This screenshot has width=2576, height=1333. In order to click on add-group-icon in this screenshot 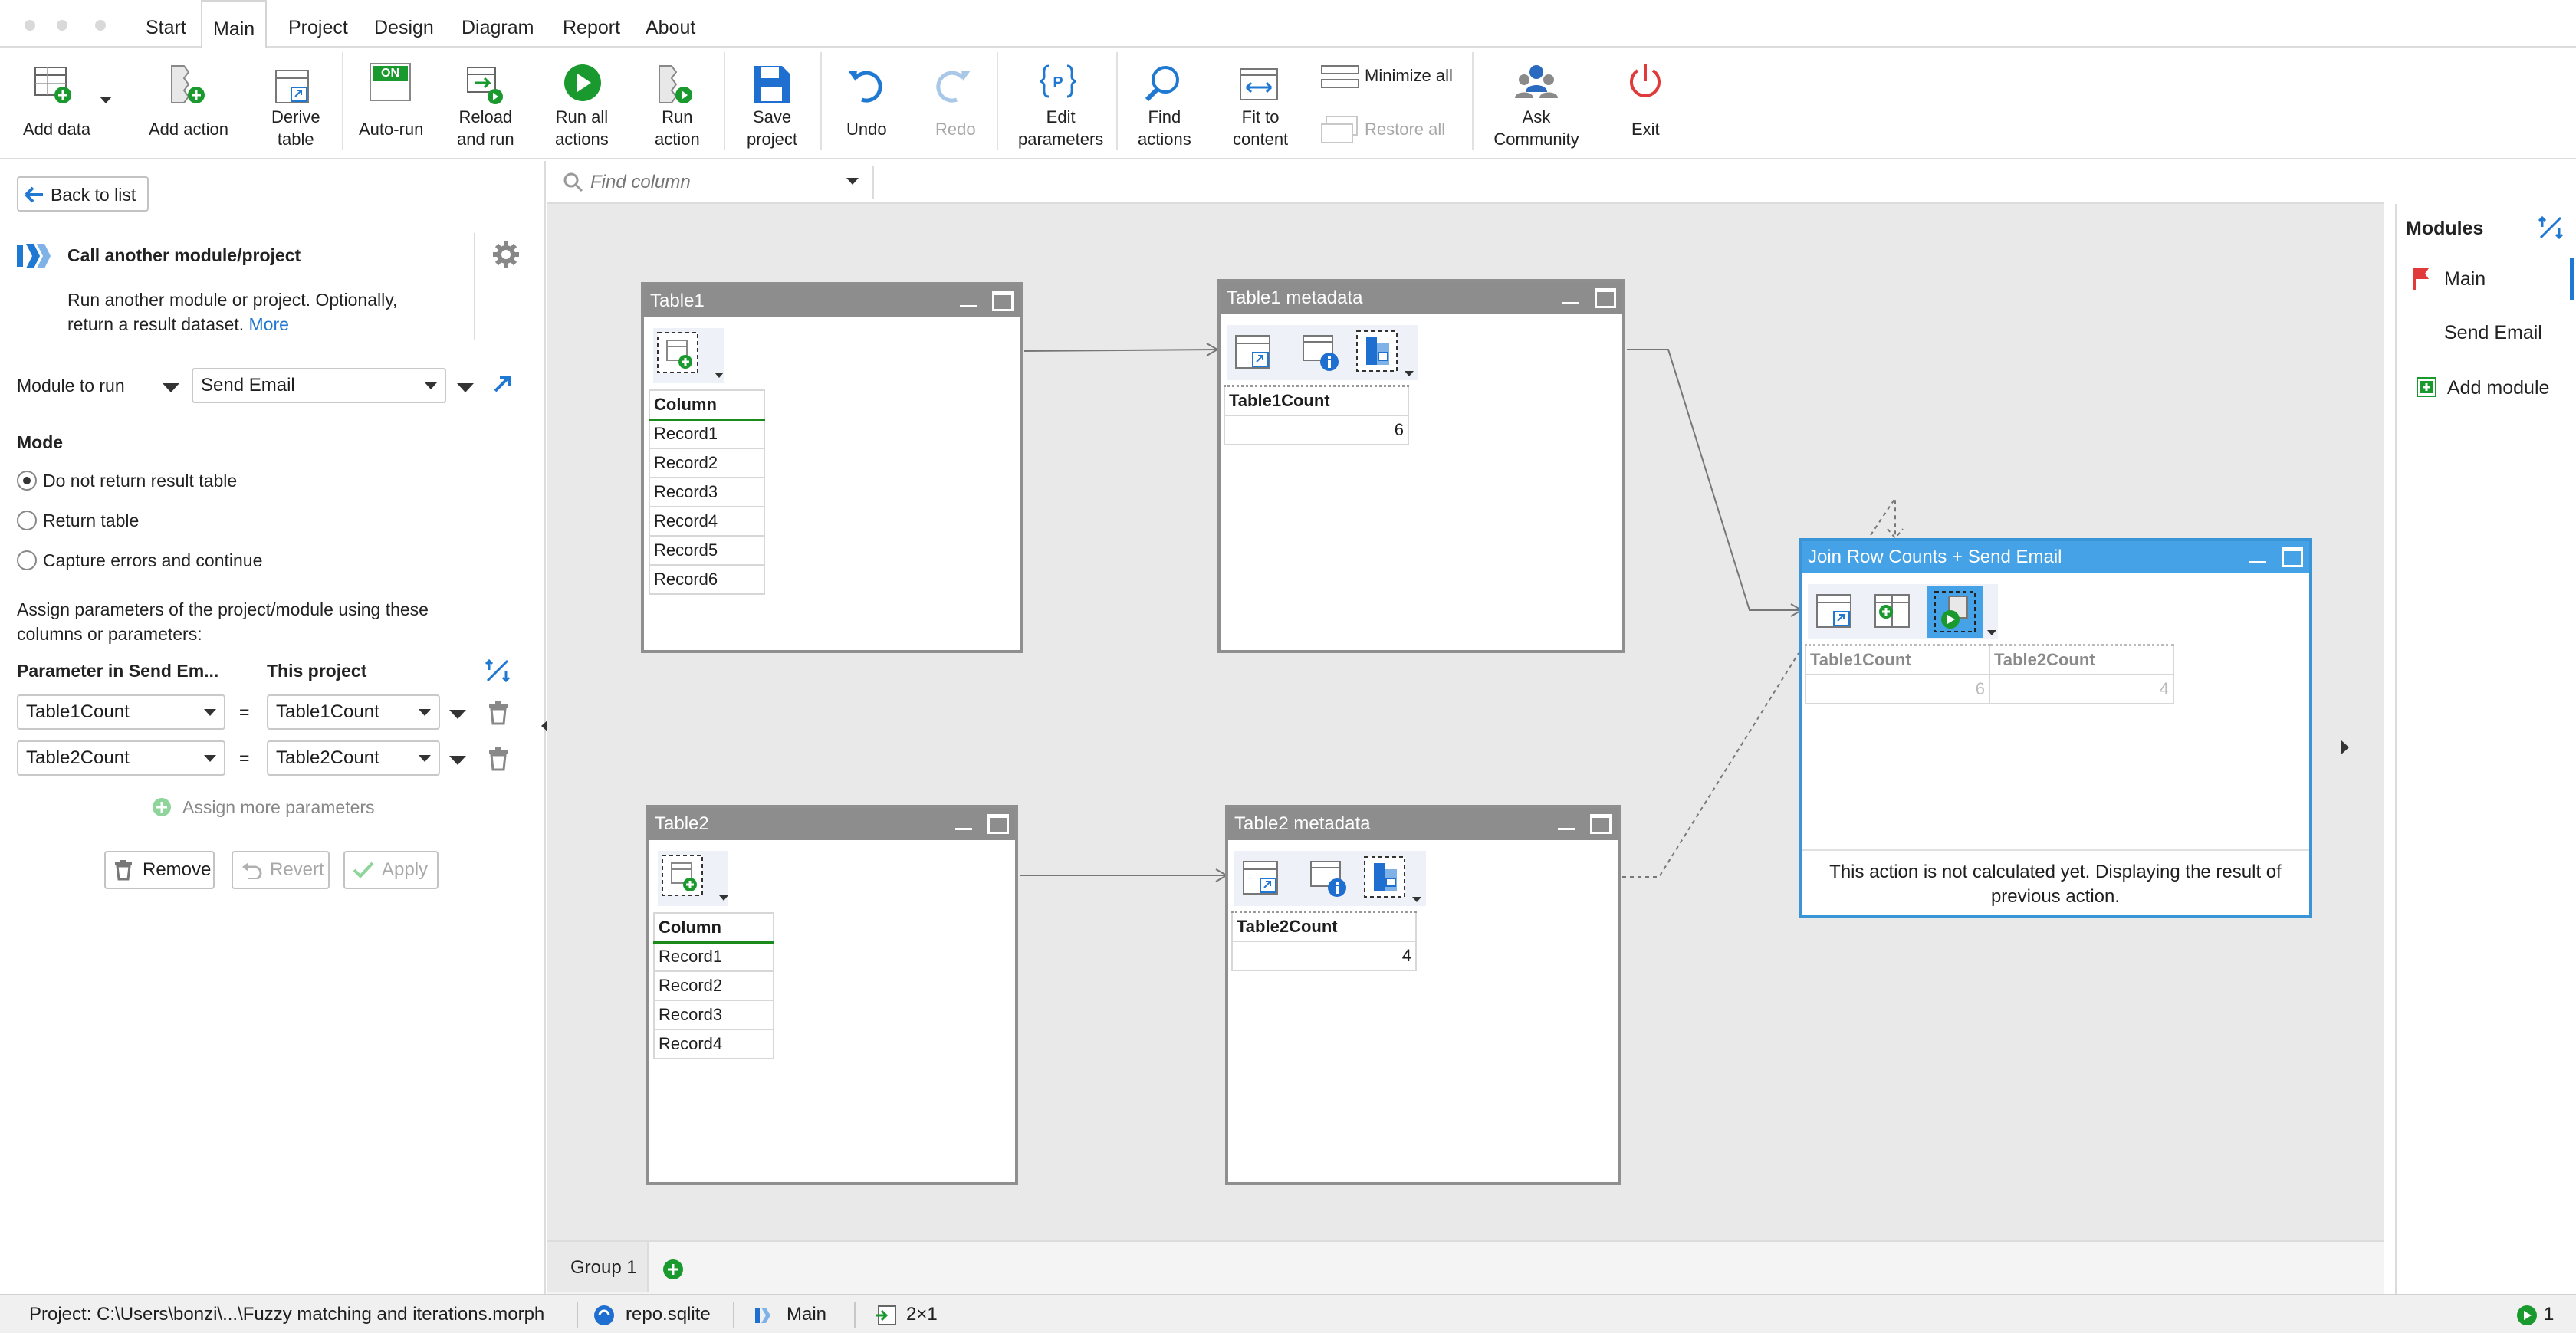, I will do `click(673, 1270)`.